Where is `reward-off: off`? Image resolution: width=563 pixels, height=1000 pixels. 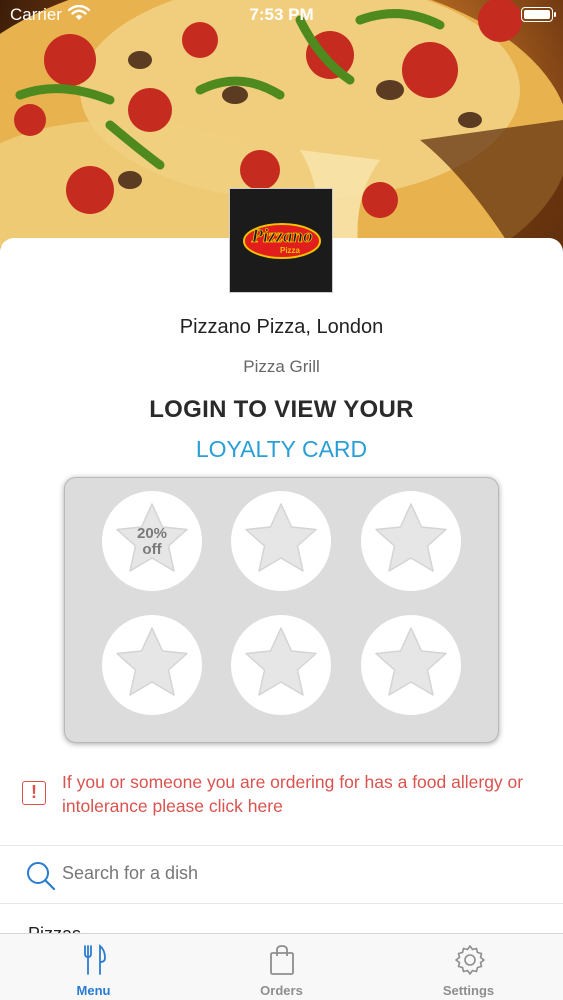 reward-off: off is located at coordinates (152, 549).